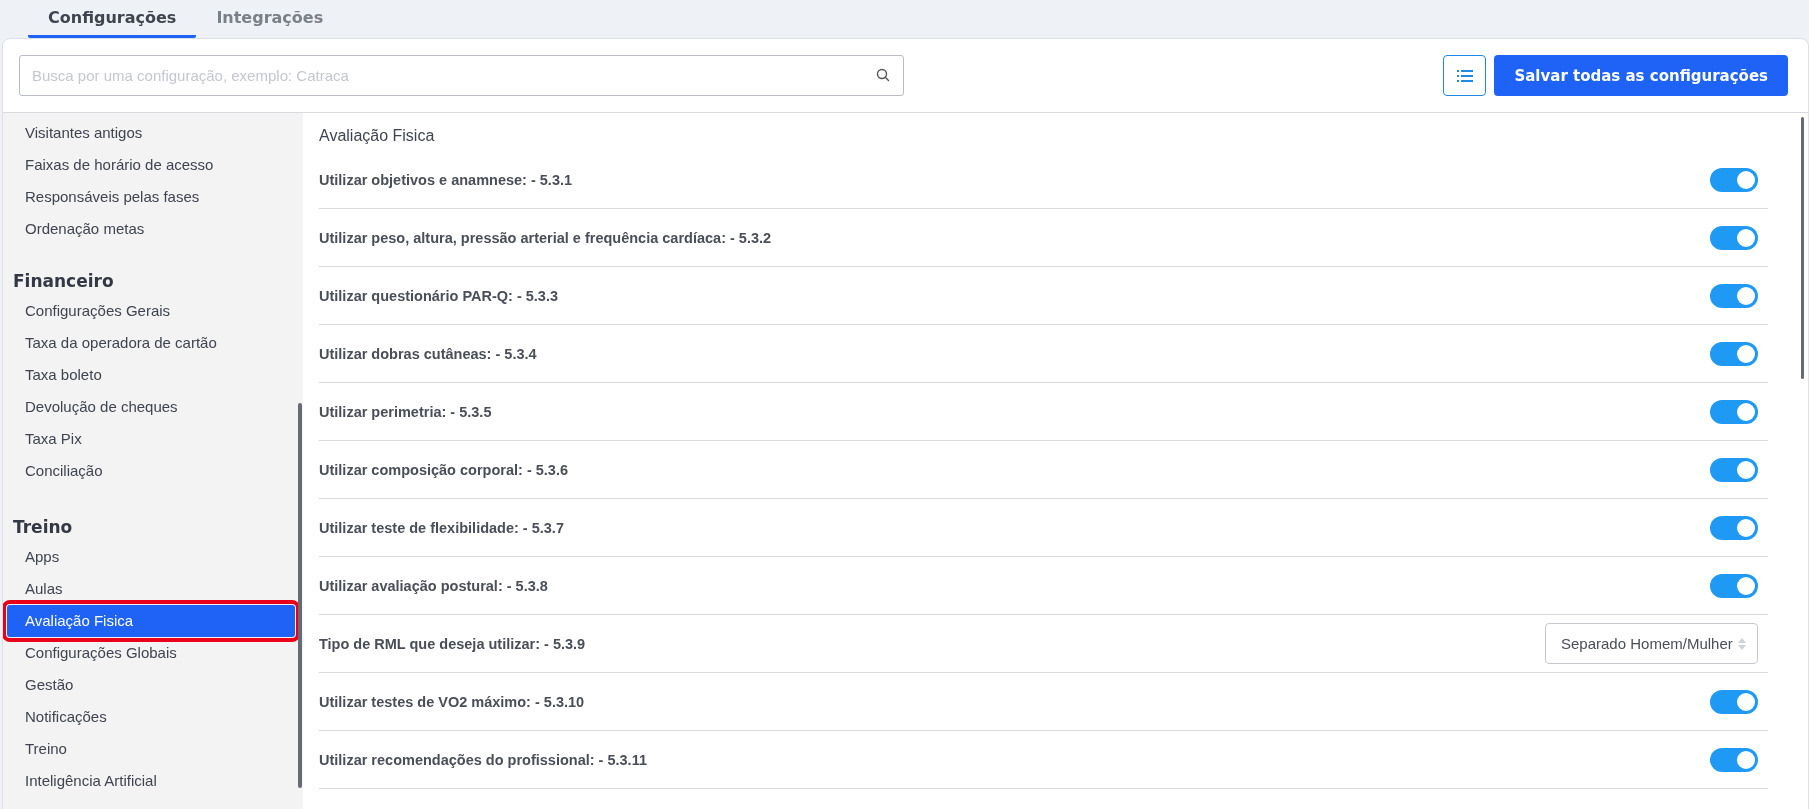 Image resolution: width=1809 pixels, height=809 pixels. I want to click on setting-label: Utilizar composição corporal: - 5.3.6, so click(443, 469).